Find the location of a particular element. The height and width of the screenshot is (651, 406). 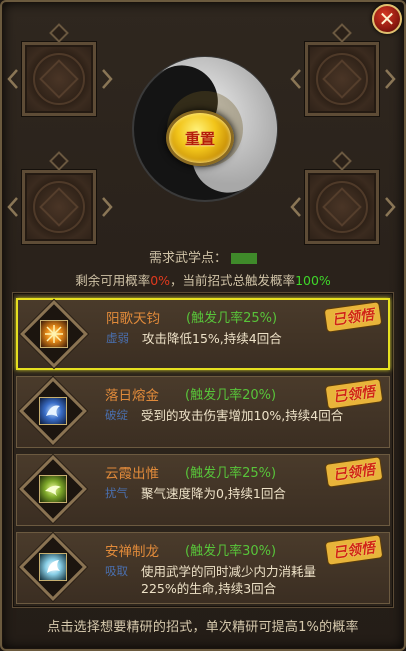

requirement-line: 需求武学点： is located at coordinates (203, 256).